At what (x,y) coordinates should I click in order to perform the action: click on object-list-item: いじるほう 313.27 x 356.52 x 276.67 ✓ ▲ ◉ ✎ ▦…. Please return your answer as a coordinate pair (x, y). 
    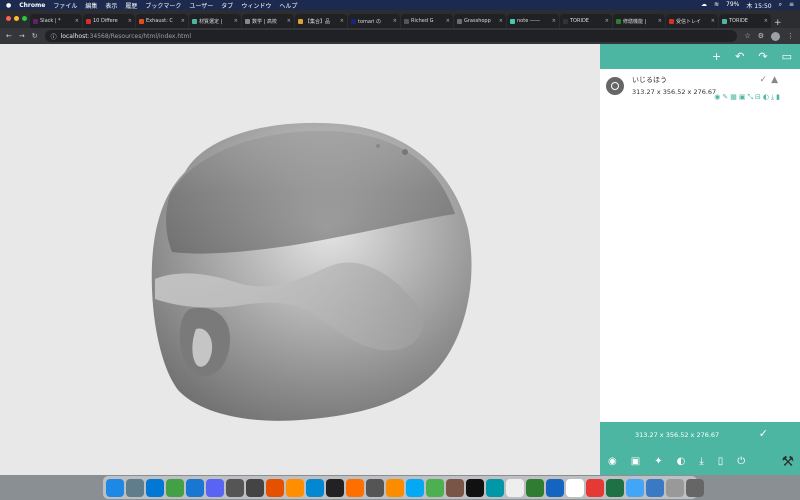
    Looking at the image, I should click on (700, 89).